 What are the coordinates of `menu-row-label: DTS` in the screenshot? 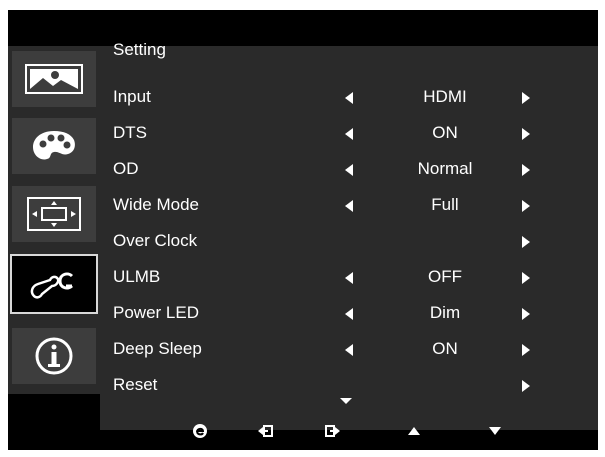 It's located at (130, 132).